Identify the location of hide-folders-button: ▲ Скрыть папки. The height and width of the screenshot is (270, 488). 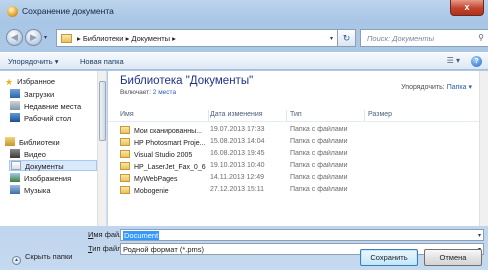
(42, 258).